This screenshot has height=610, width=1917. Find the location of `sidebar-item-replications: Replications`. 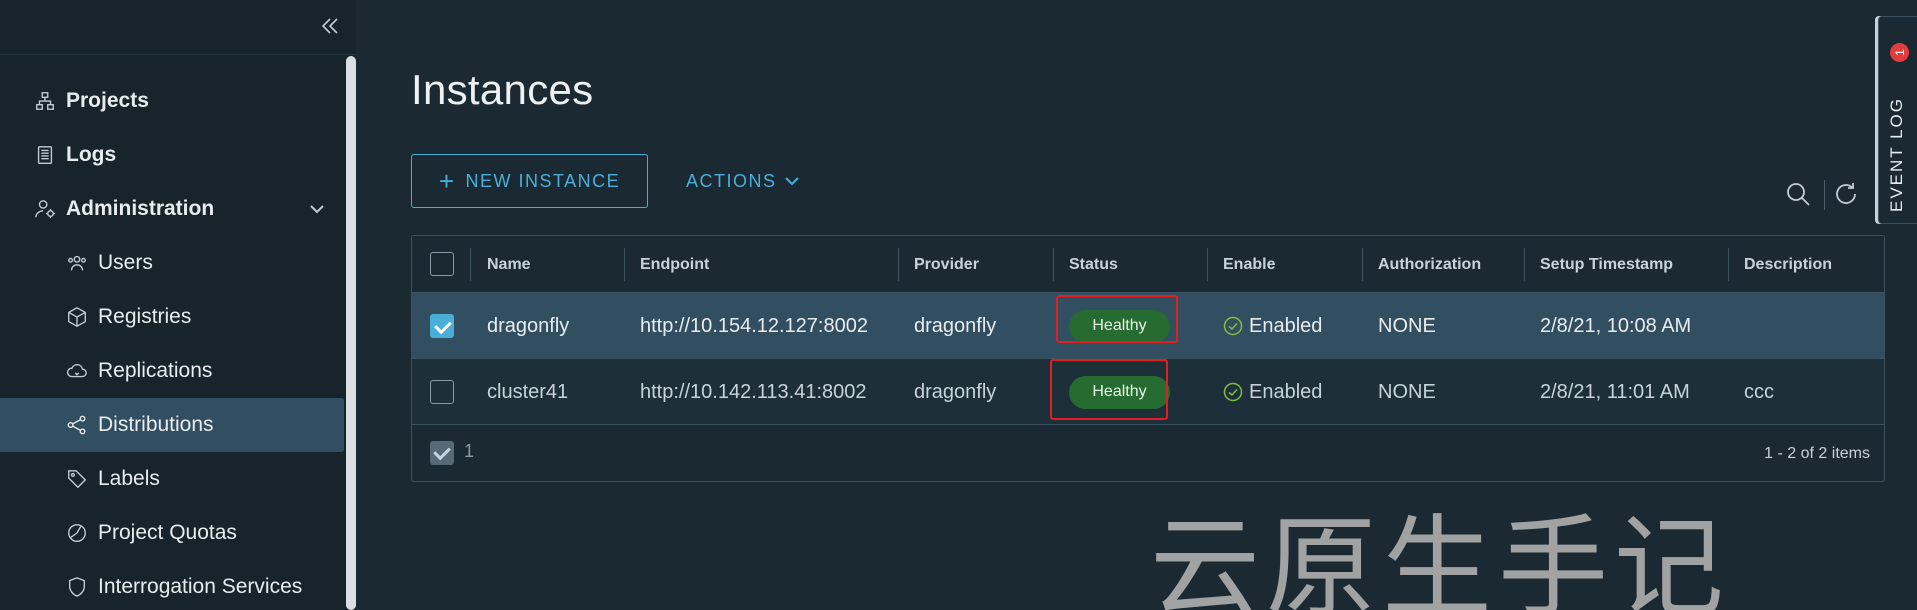

sidebar-item-replications: Replications is located at coordinates (172, 371).